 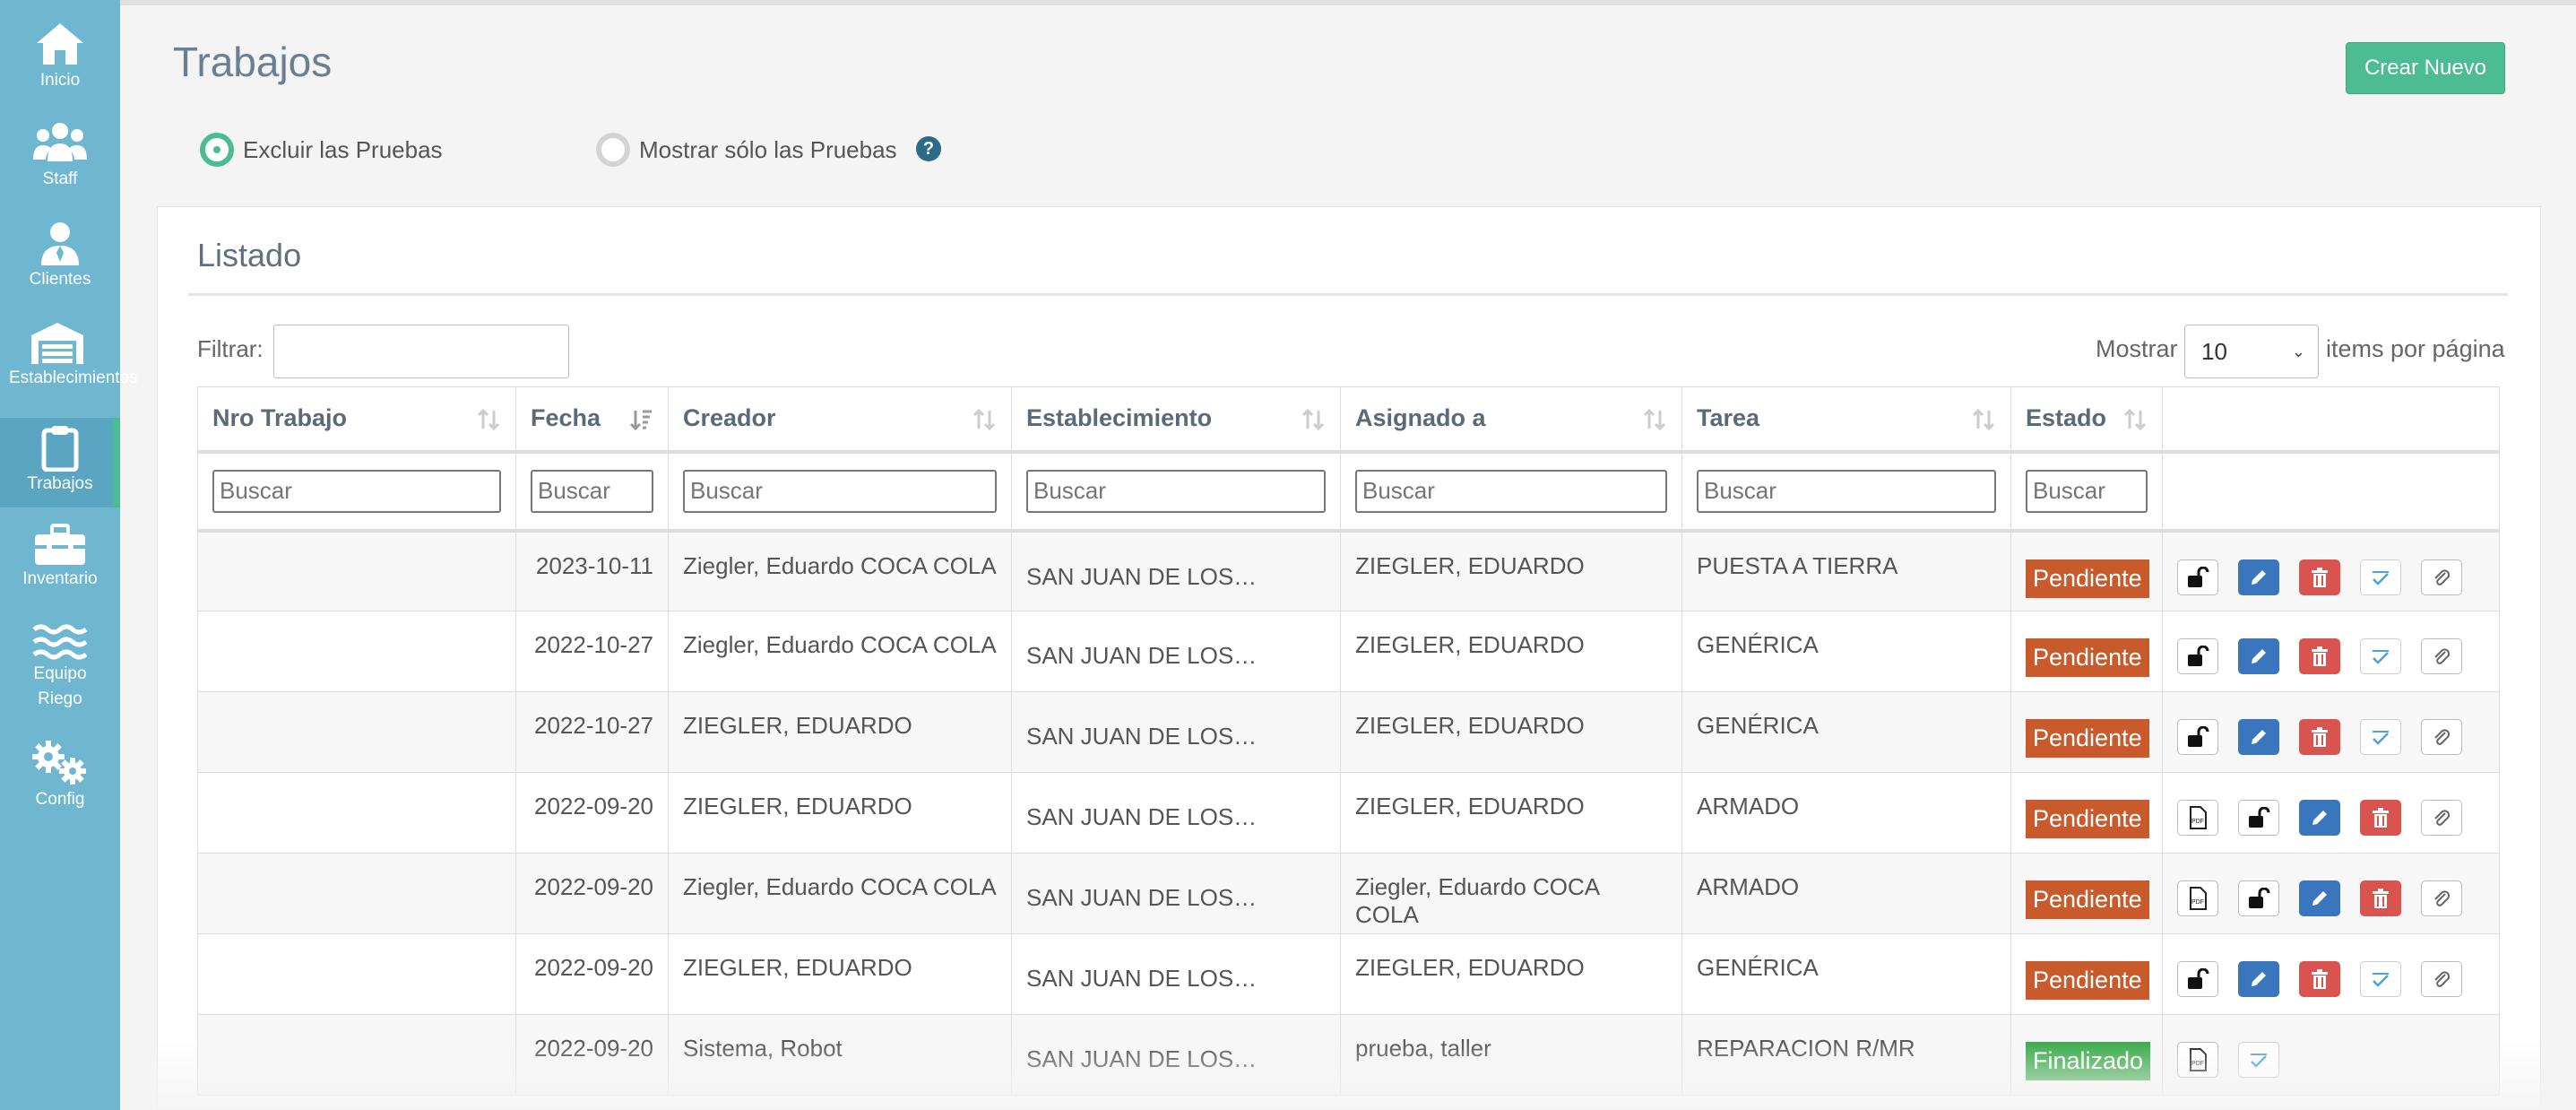 What do you see at coordinates (2086, 813) in the screenshot?
I see `status-cell: Pendiente` at bounding box center [2086, 813].